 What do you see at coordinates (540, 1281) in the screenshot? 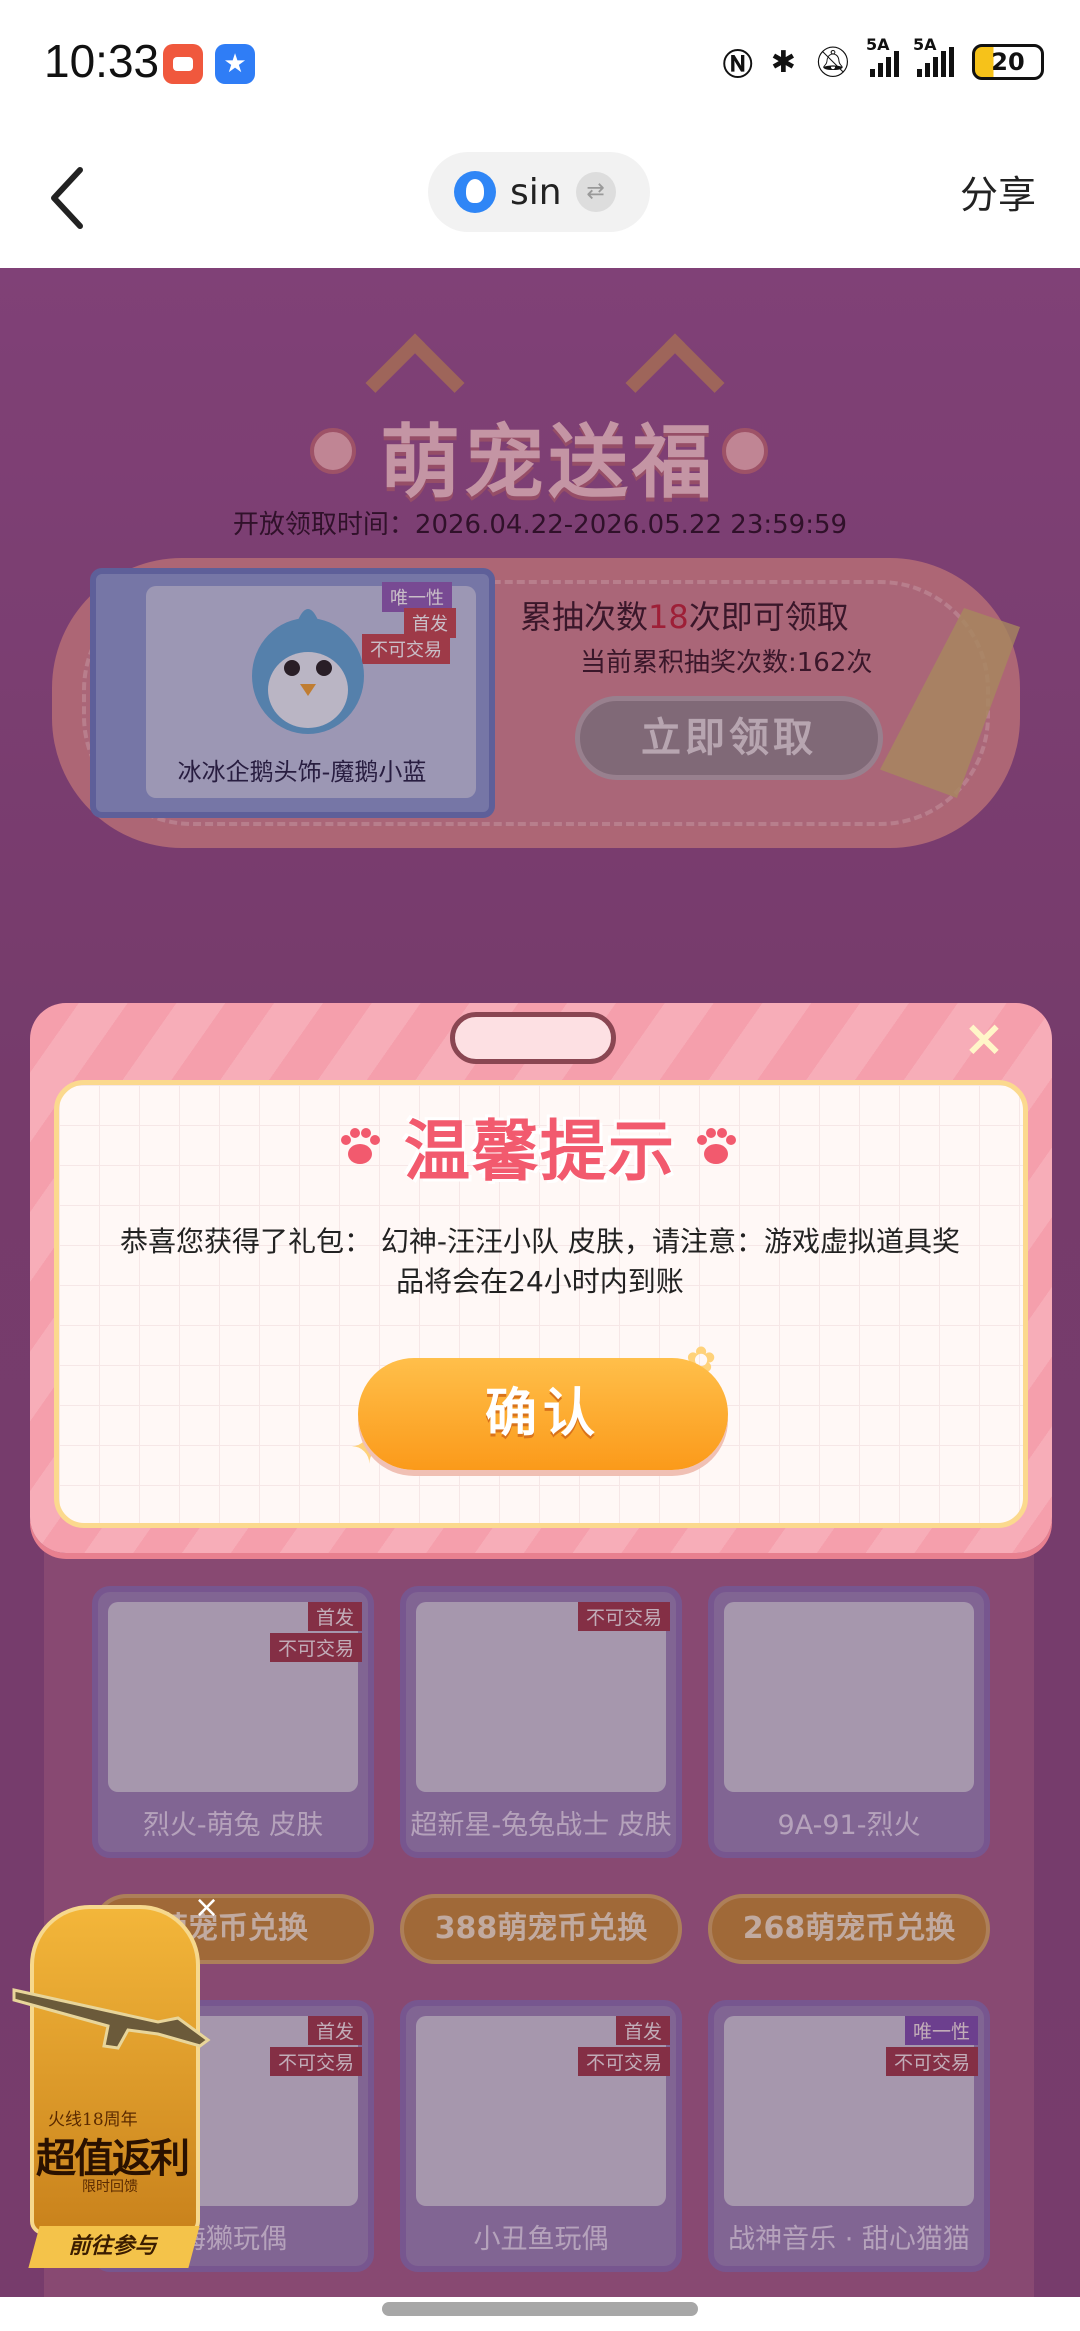
I see `modal-message-line: 品将会在24小时内到账` at bounding box center [540, 1281].